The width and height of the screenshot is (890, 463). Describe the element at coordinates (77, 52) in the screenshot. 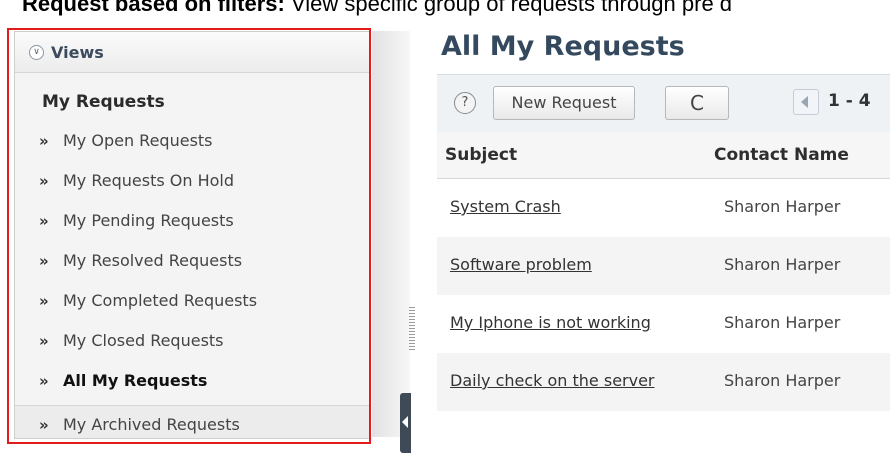

I see `views-title: Views` at that location.